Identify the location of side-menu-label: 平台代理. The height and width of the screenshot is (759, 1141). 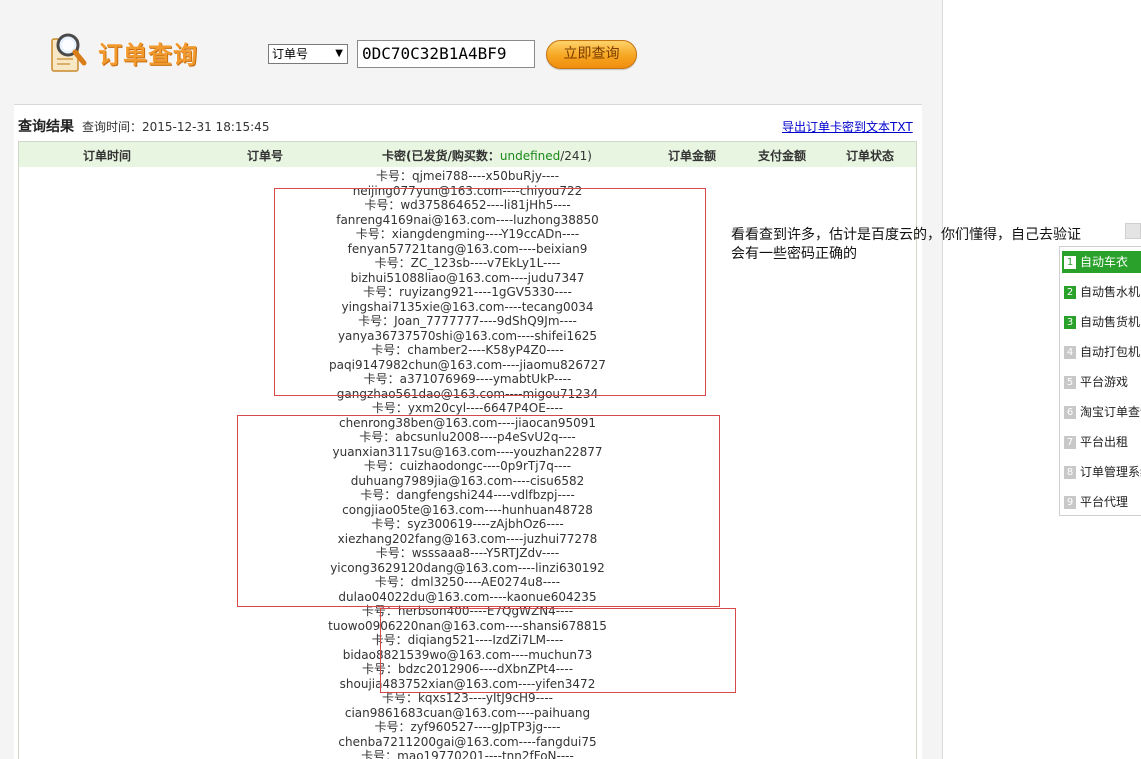
(1104, 502).